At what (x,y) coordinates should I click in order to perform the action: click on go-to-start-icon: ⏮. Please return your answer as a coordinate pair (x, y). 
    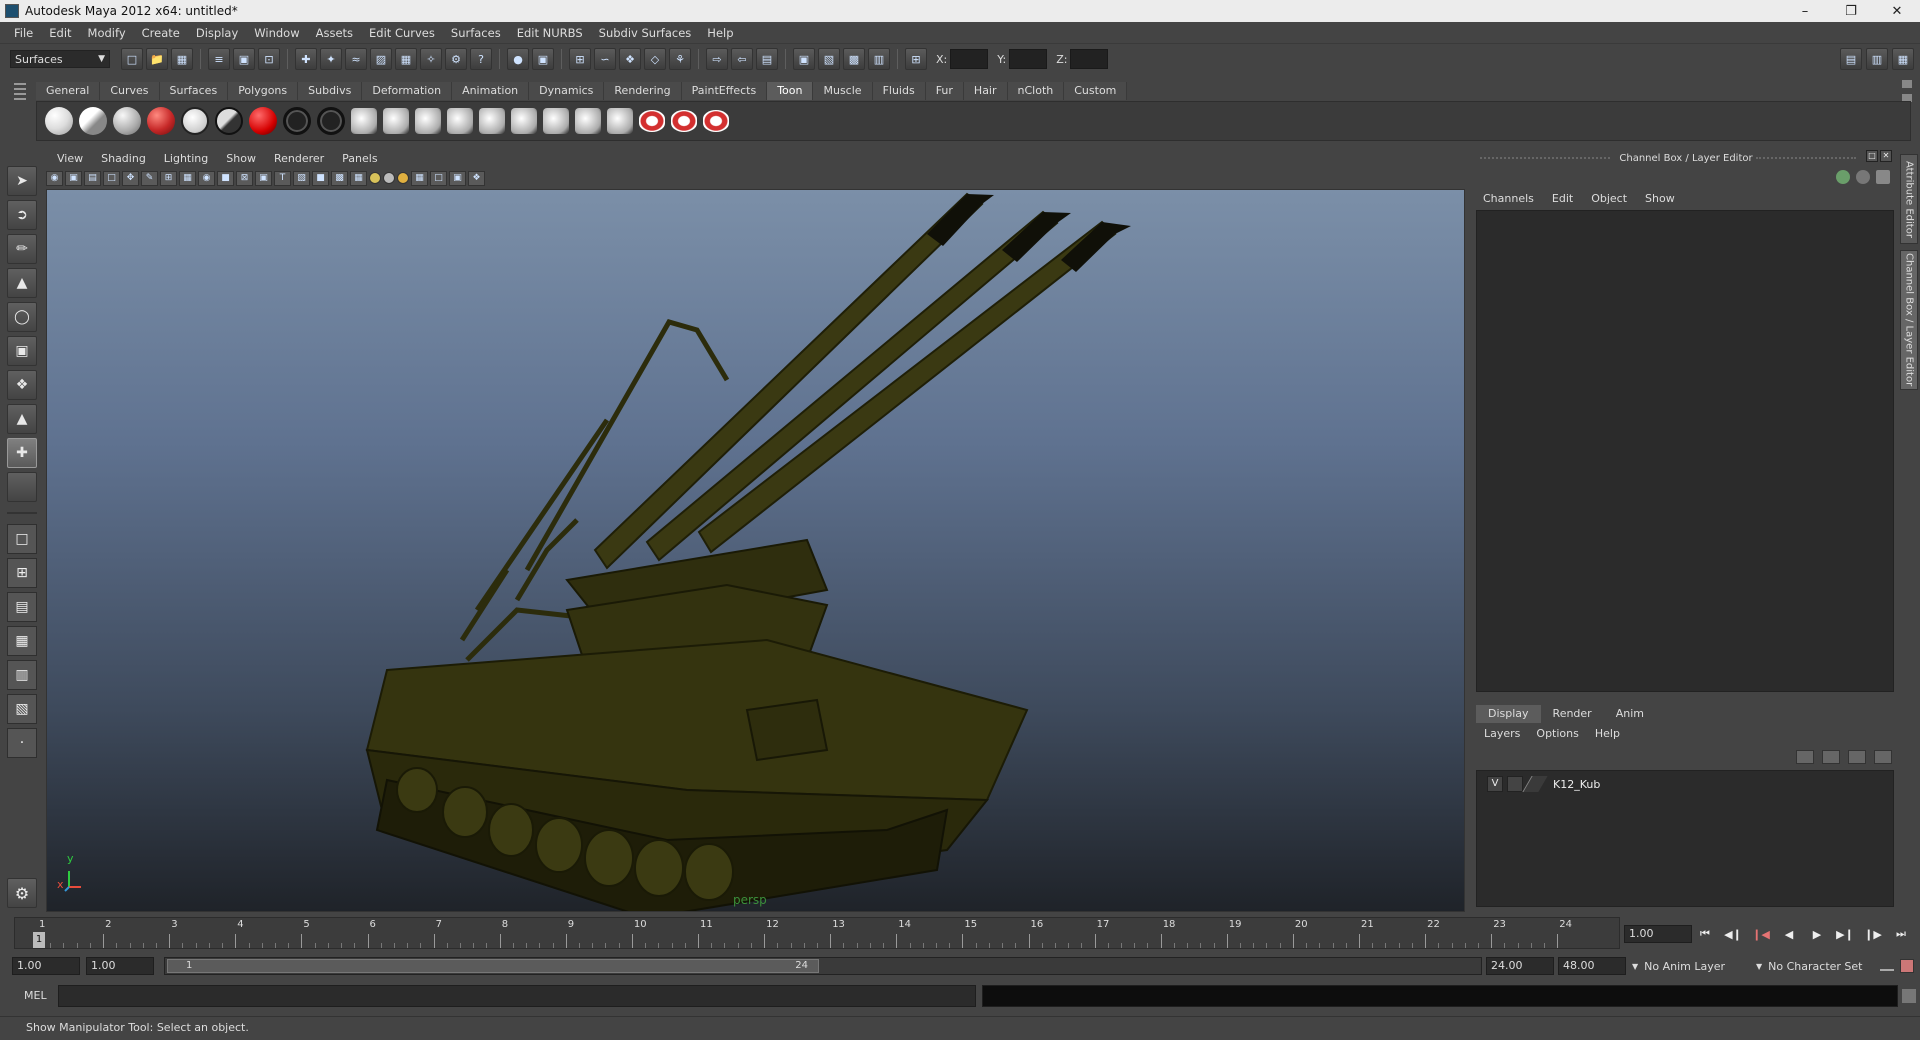
    Looking at the image, I should click on (1705, 934).